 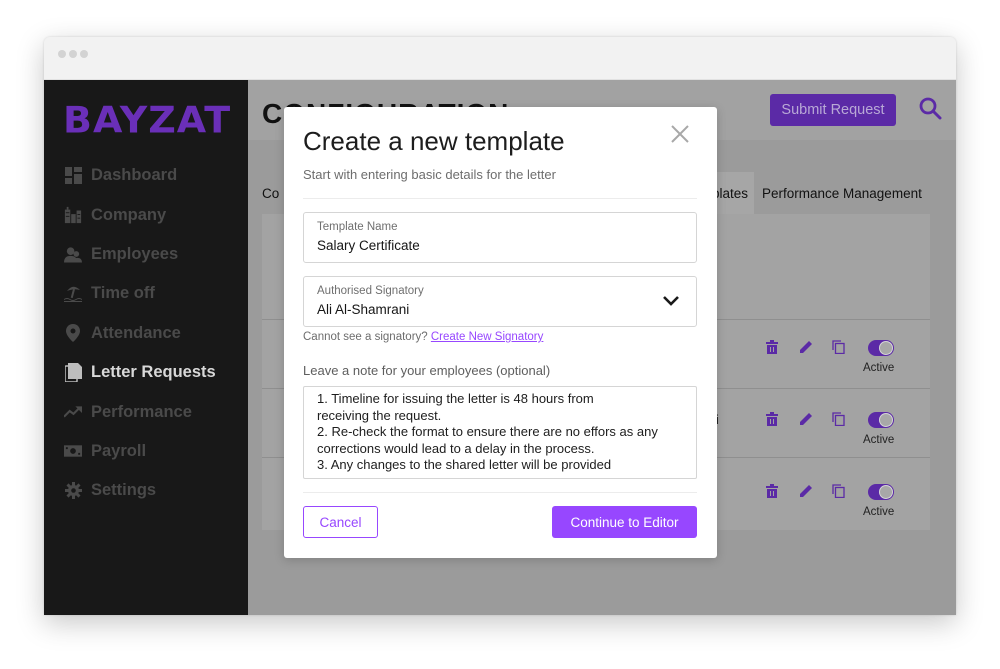 What do you see at coordinates (340, 522) in the screenshot?
I see `cancel-button: Cancel` at bounding box center [340, 522].